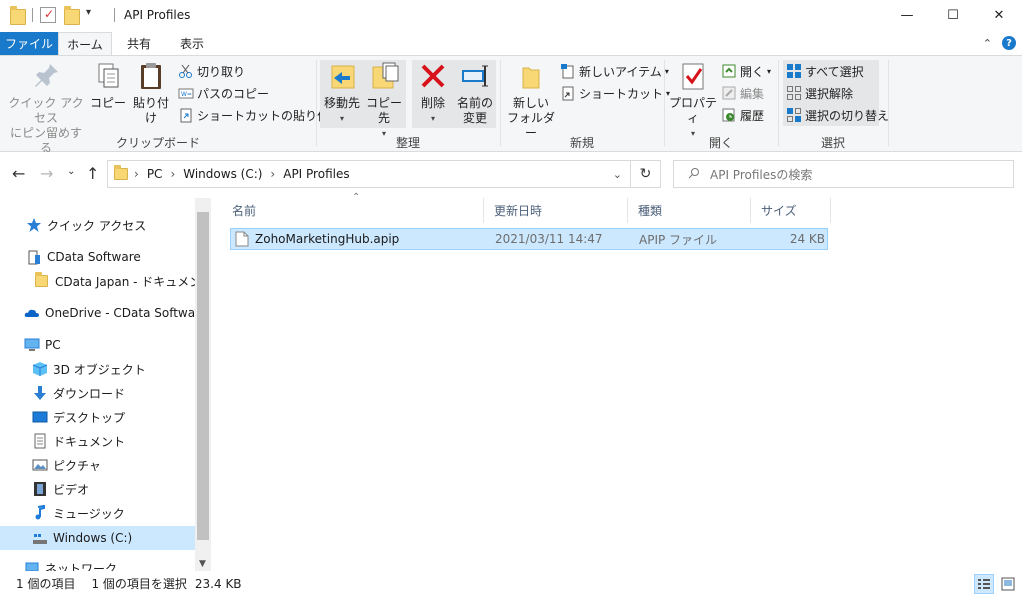 The width and height of the screenshot is (1022, 596). What do you see at coordinates (18, 15) in the screenshot?
I see `folder-icon` at bounding box center [18, 15].